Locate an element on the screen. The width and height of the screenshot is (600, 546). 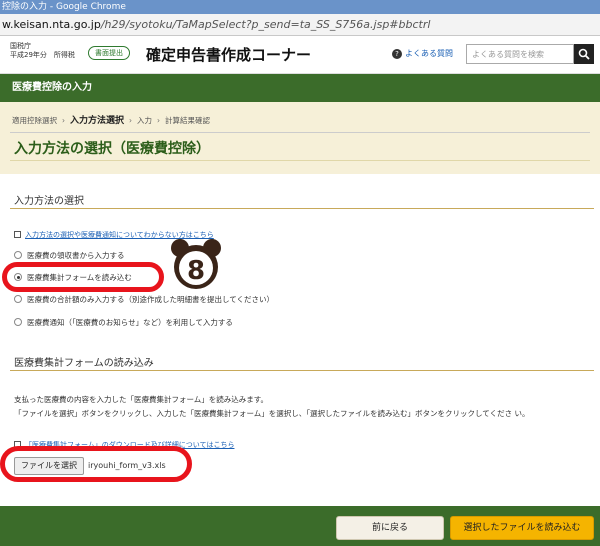
url-domain: w.keisan.nta.go.jp is located at coordinates (51, 24).